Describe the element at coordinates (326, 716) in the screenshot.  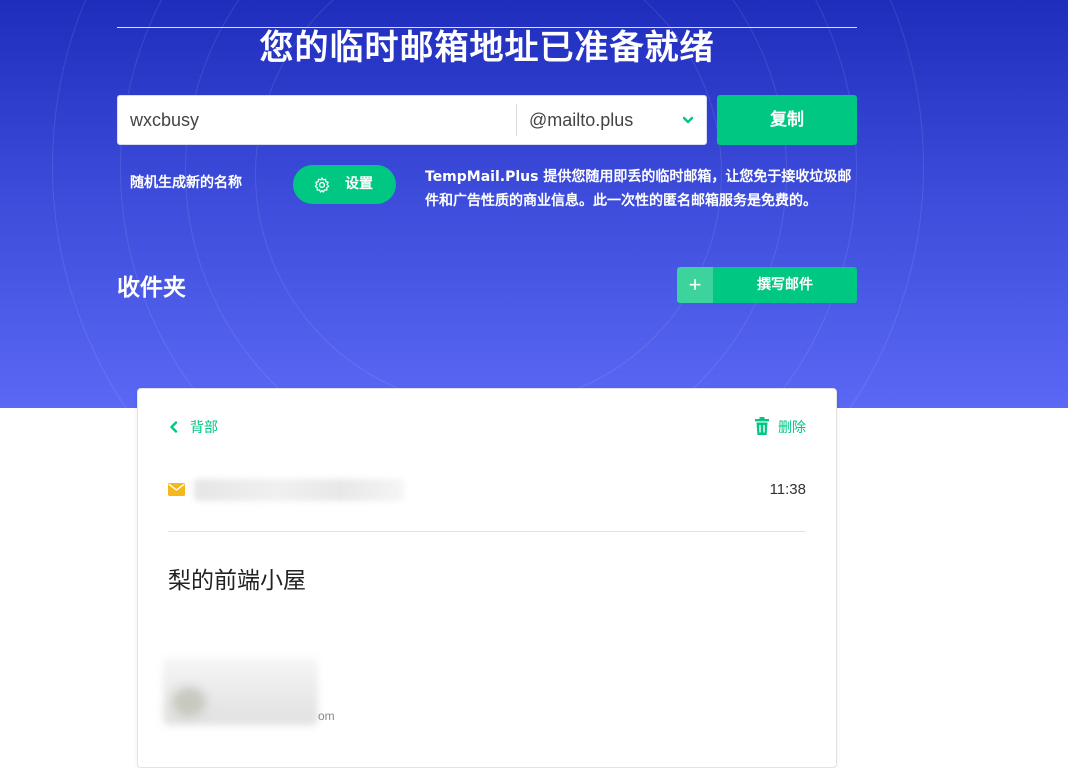
I see `message-body-fragment: om` at that location.